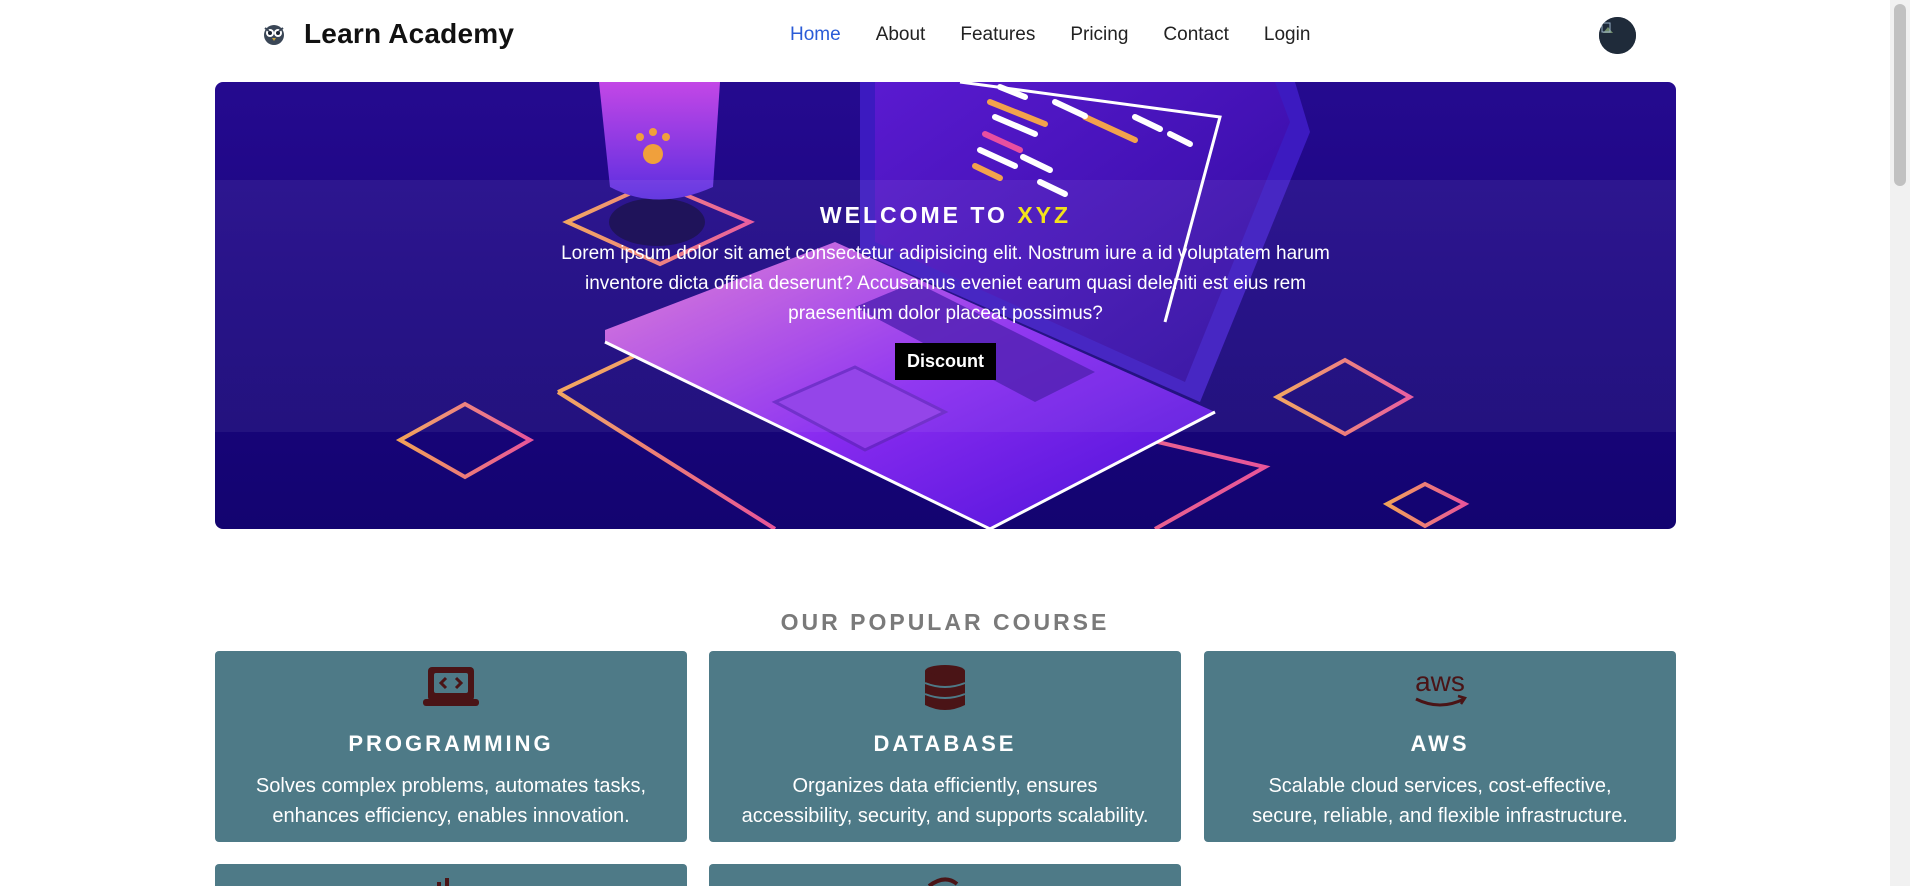 The height and width of the screenshot is (886, 1910). I want to click on course-card-title: DATABASE, so click(945, 743).